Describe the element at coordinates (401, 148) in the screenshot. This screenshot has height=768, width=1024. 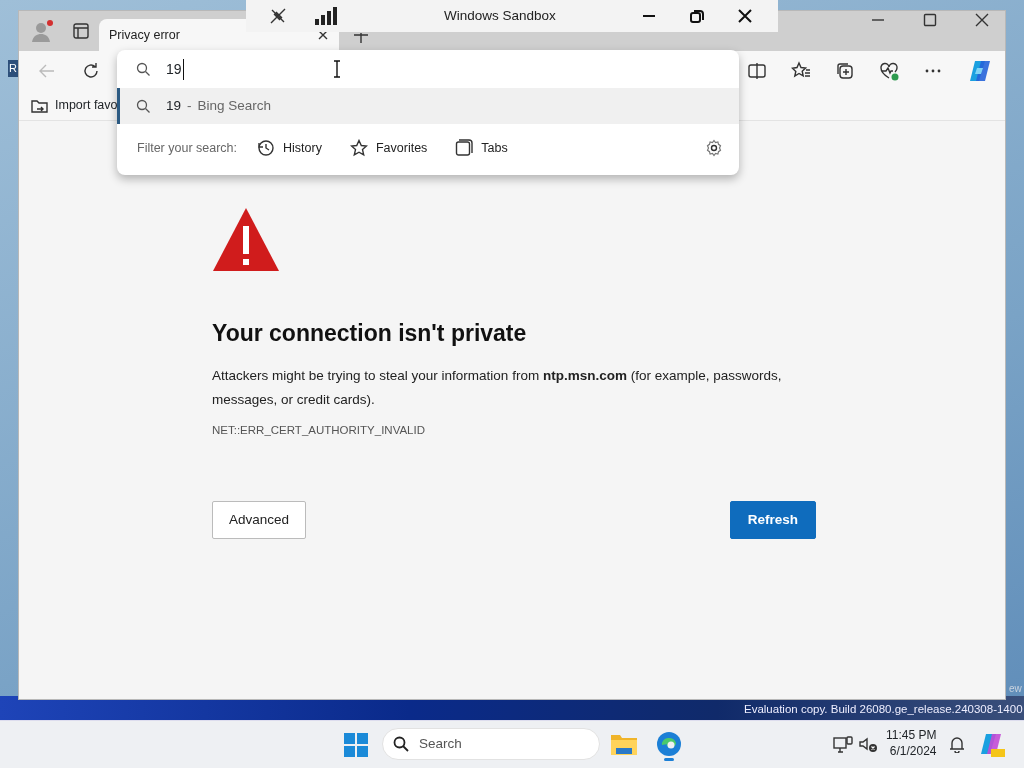
I see `filter-label-text: Favorites` at that location.